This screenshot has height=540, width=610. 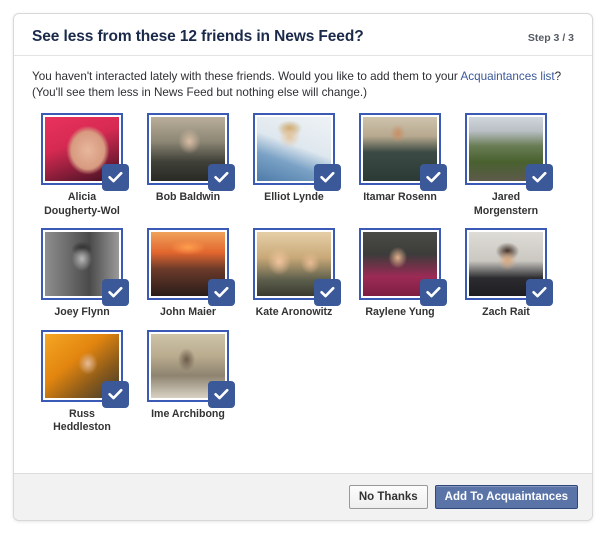 I want to click on friend-tile: Elliot Lynde, so click(x=297, y=165).